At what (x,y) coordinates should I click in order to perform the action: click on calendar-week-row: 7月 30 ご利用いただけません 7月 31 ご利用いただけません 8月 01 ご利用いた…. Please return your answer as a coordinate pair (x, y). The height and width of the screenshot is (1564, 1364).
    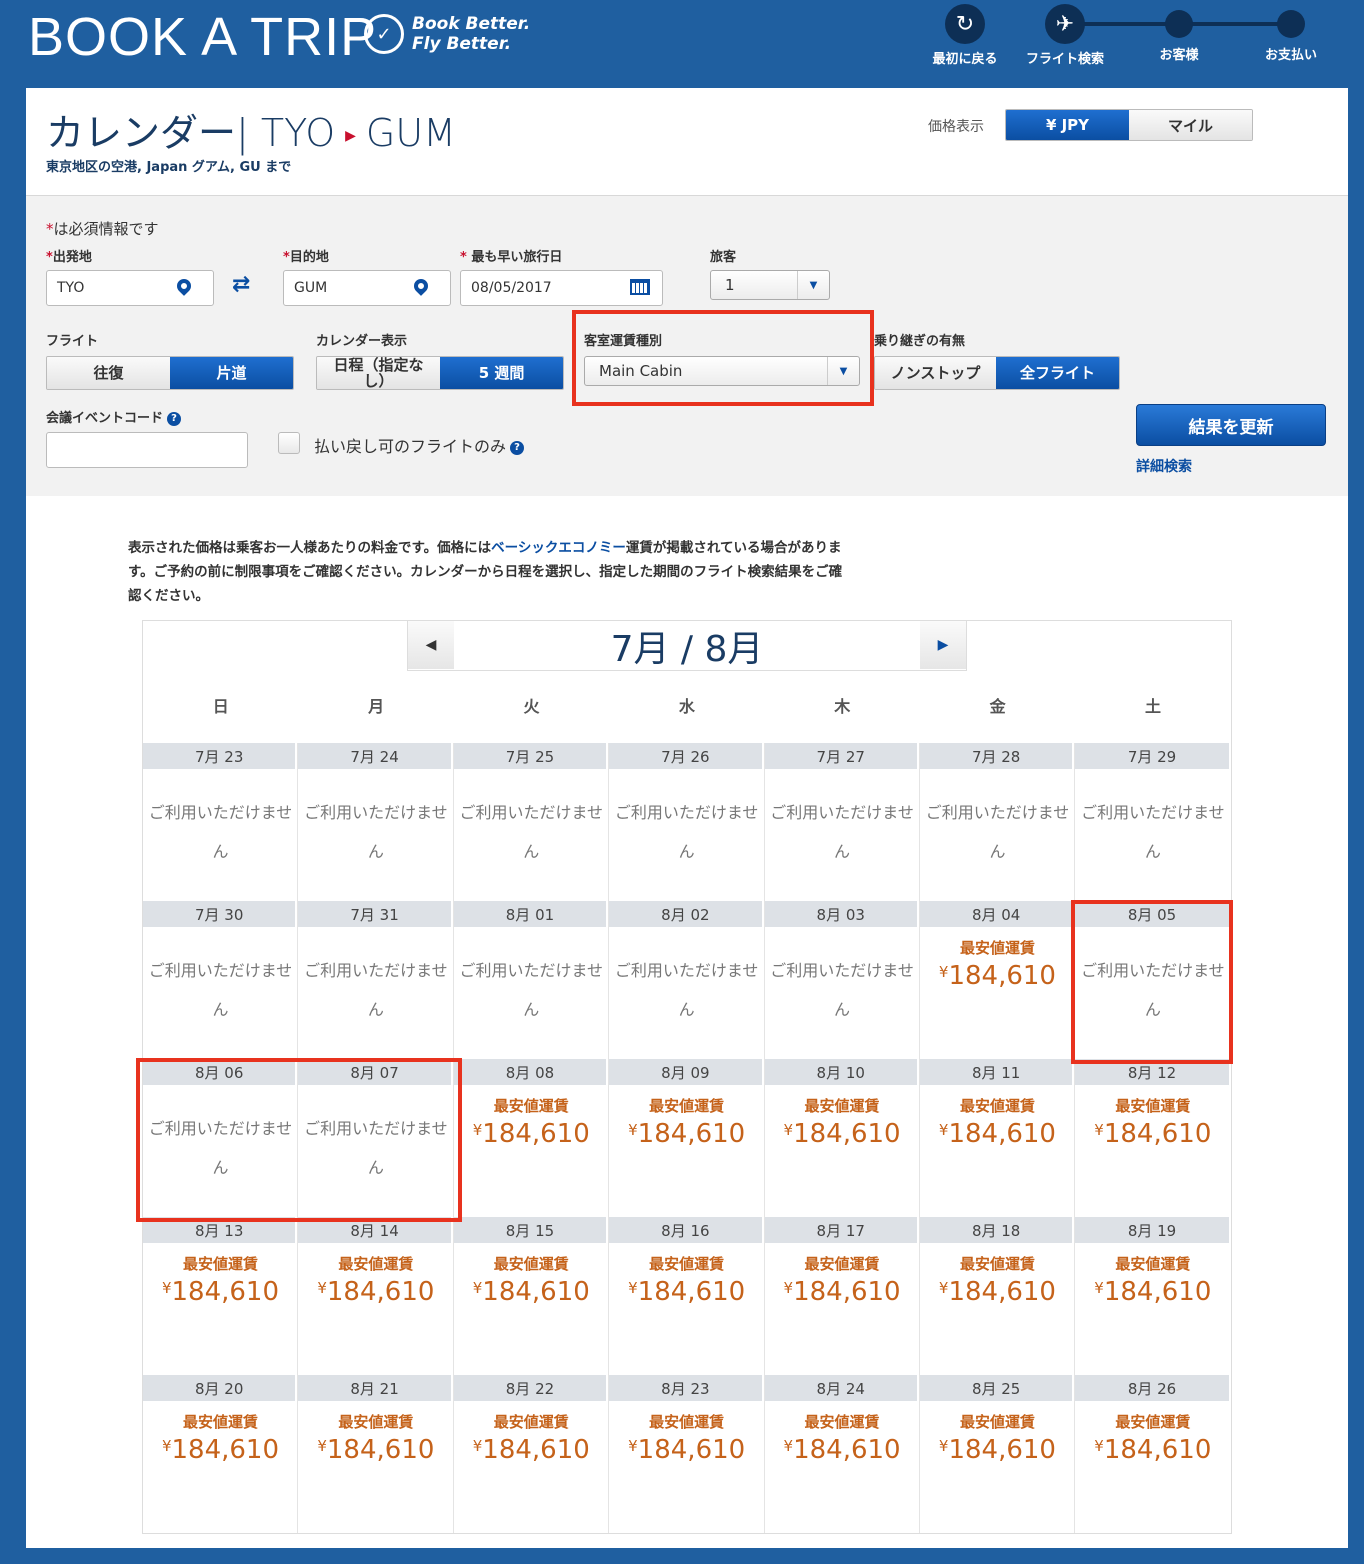
    Looking at the image, I should click on (687, 980).